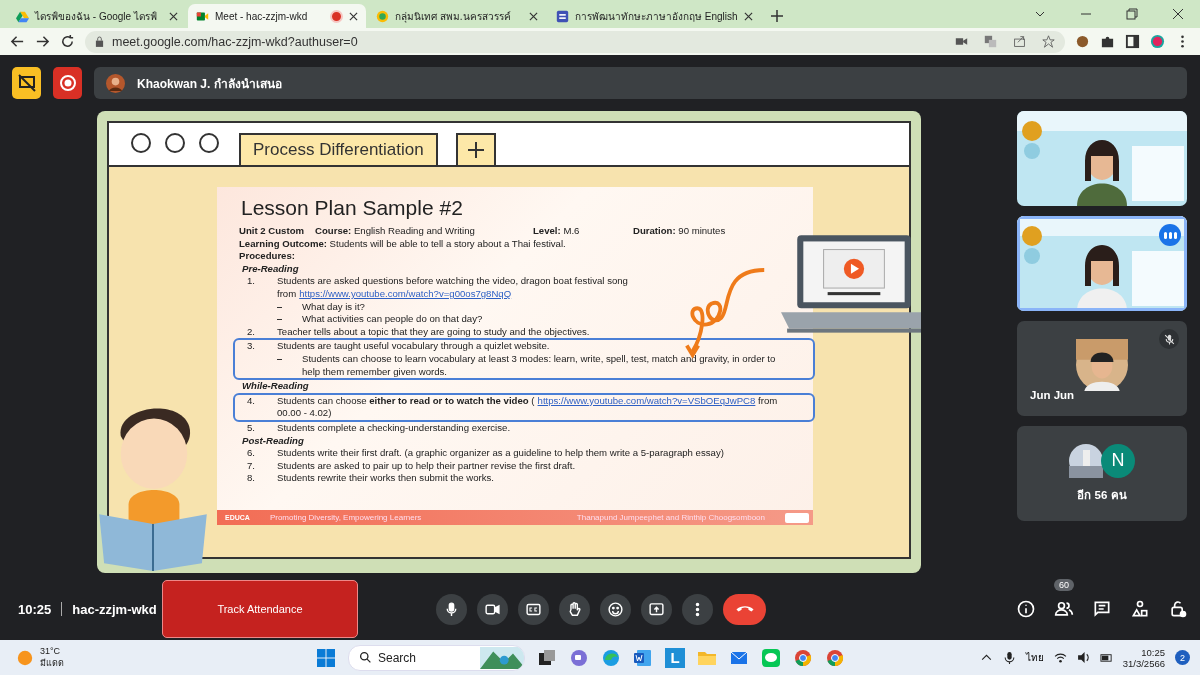 This screenshot has height=675, width=1200. Describe the element at coordinates (451, 609) in the screenshot. I see `microphone-button` at that location.